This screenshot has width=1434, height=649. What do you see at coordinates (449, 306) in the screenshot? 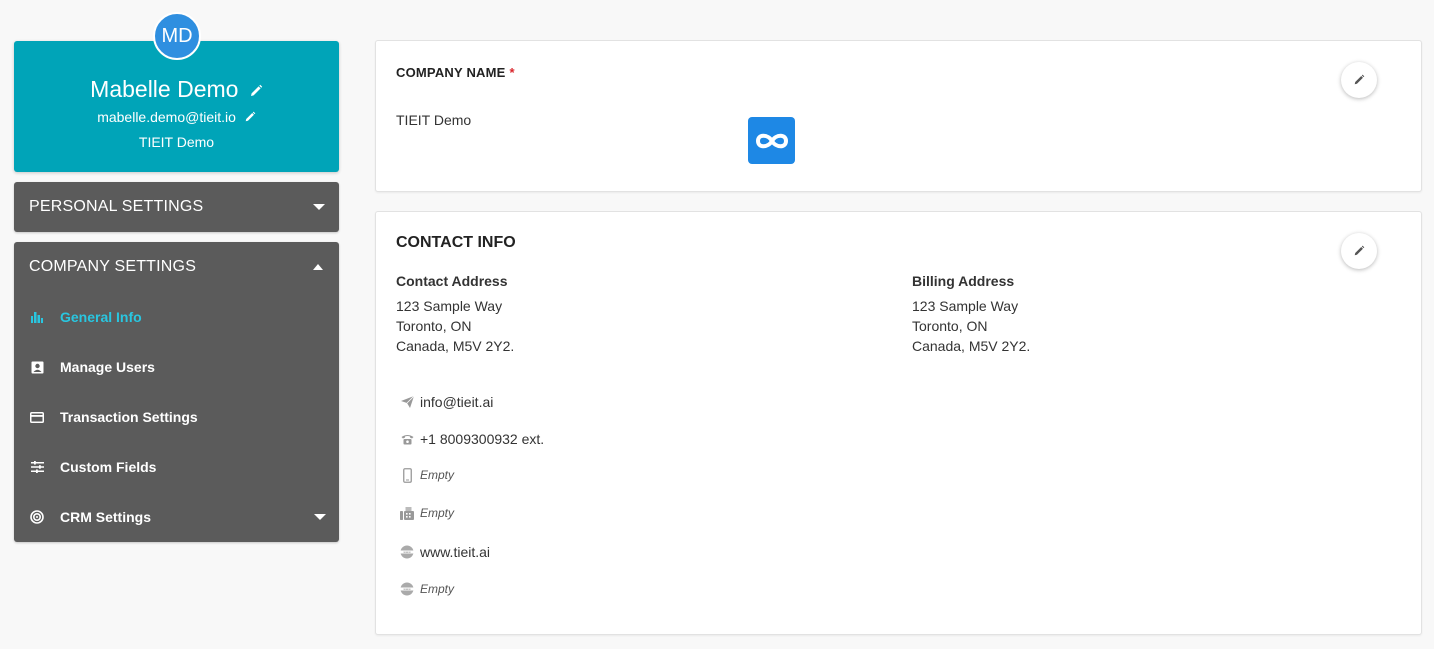
I see `contact-address-line: 123 Sample Way` at bounding box center [449, 306].